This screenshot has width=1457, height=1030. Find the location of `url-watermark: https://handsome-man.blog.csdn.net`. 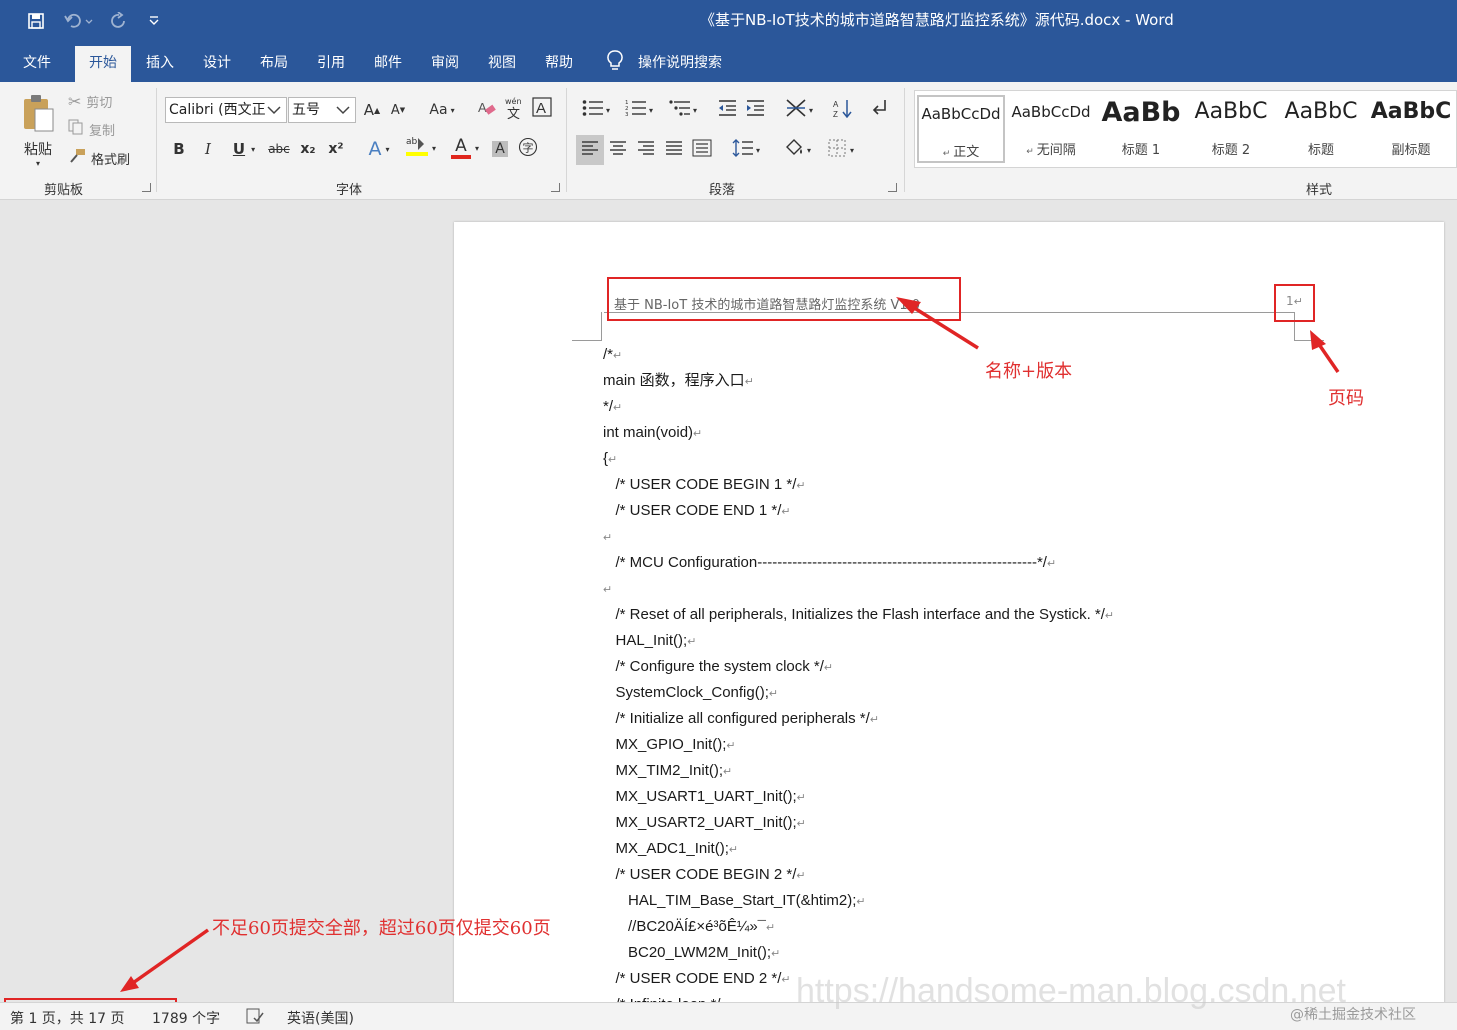

url-watermark: https://handsome-man.blog.csdn.net is located at coordinates (1071, 991).